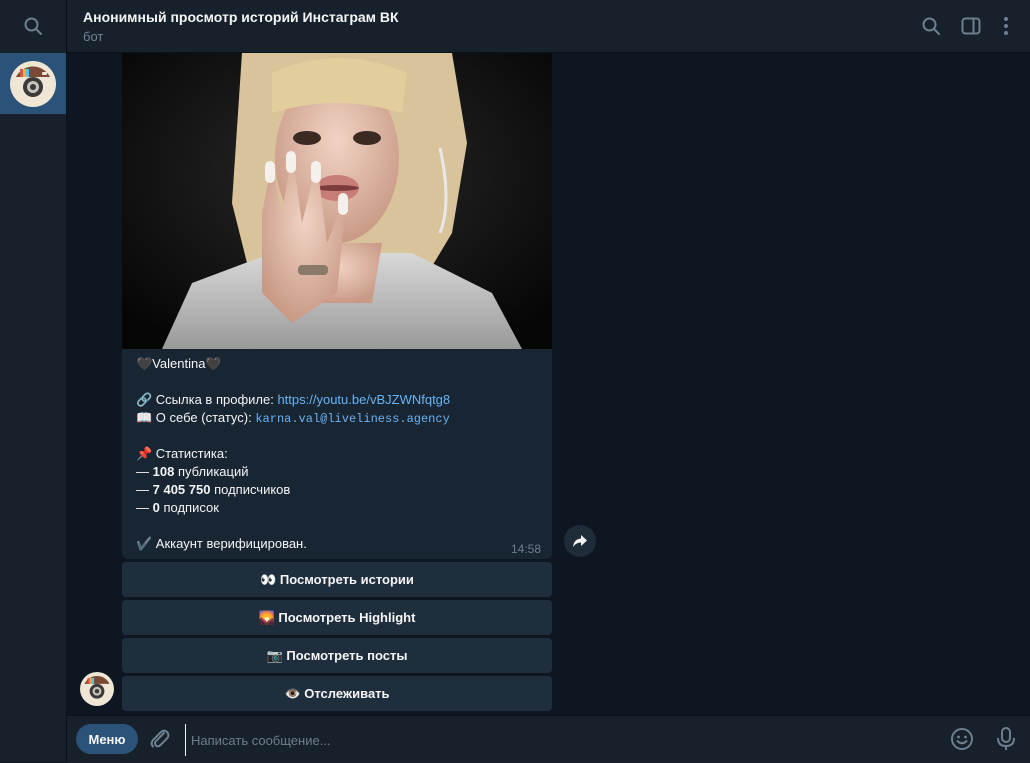 This screenshot has width=1030, height=763. What do you see at coordinates (971, 26) in the screenshot?
I see `sidebar-toggle-icon` at bounding box center [971, 26].